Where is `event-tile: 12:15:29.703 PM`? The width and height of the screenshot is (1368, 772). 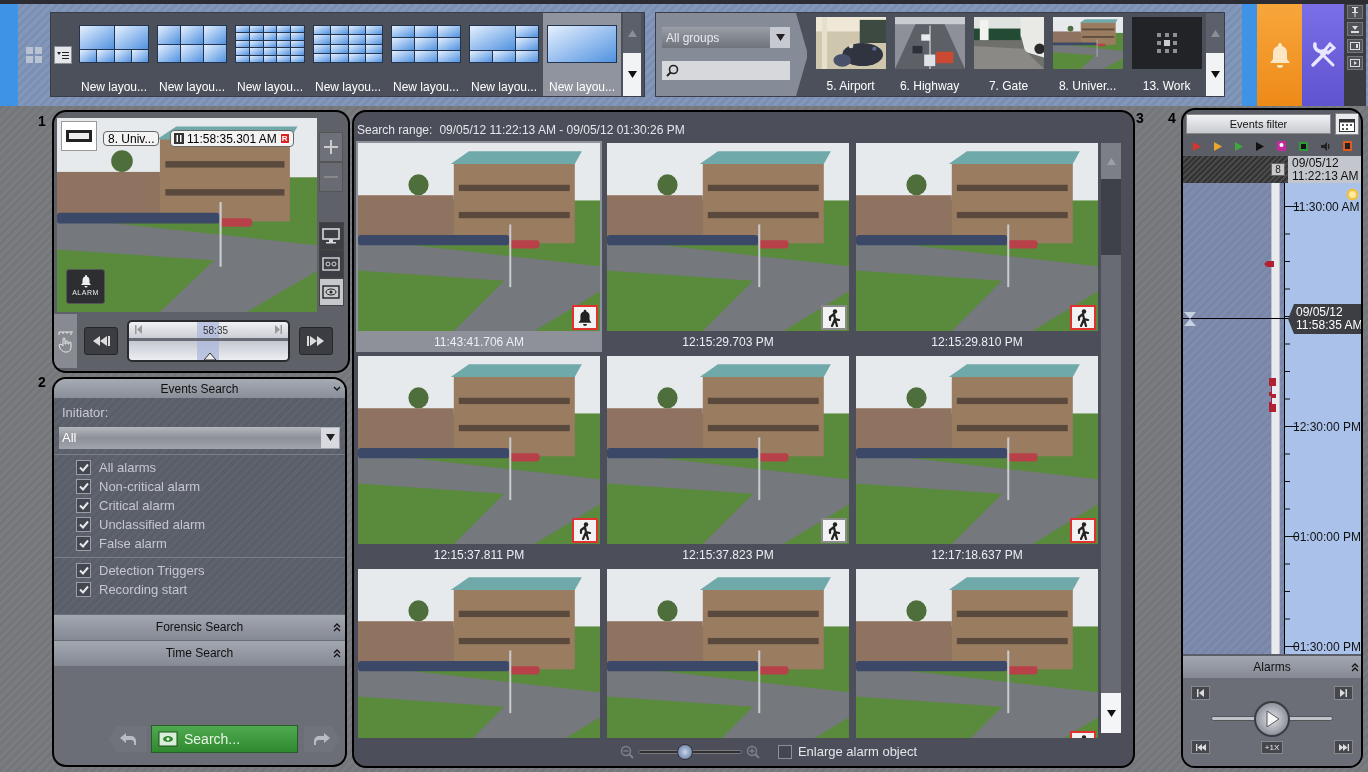
event-tile: 12:15:29.703 PM is located at coordinates (728, 246).